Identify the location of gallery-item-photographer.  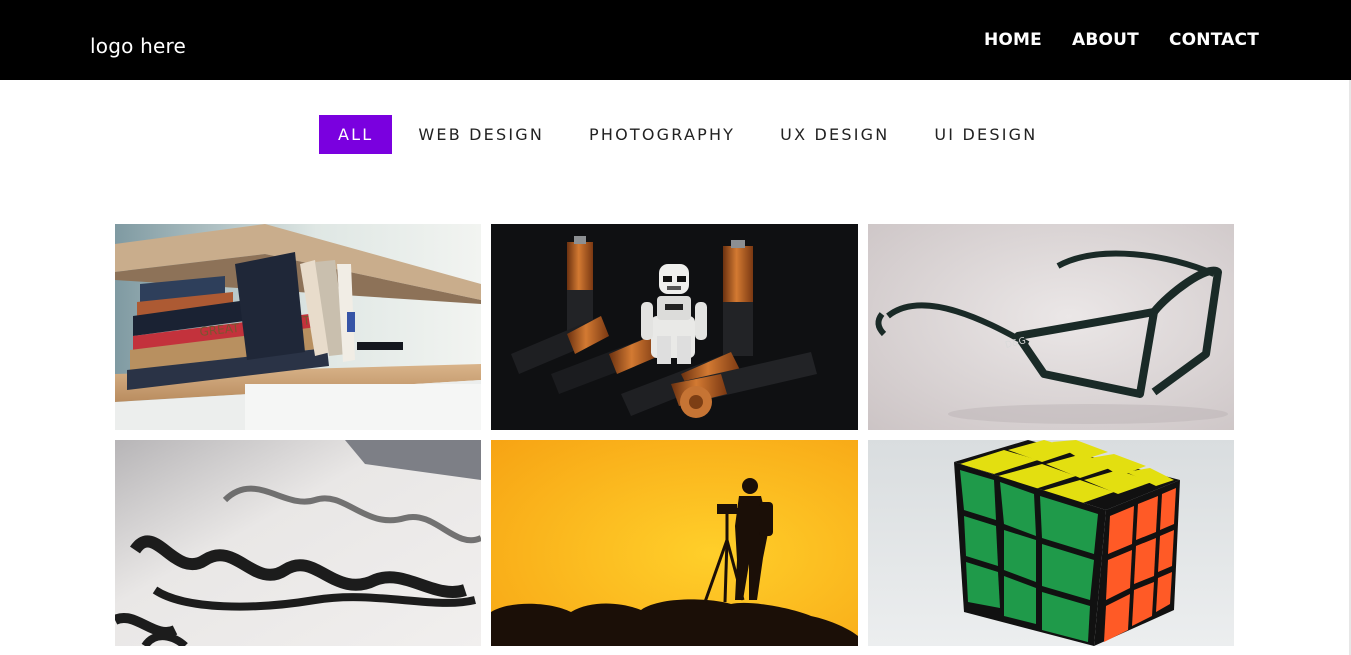
(674, 543).